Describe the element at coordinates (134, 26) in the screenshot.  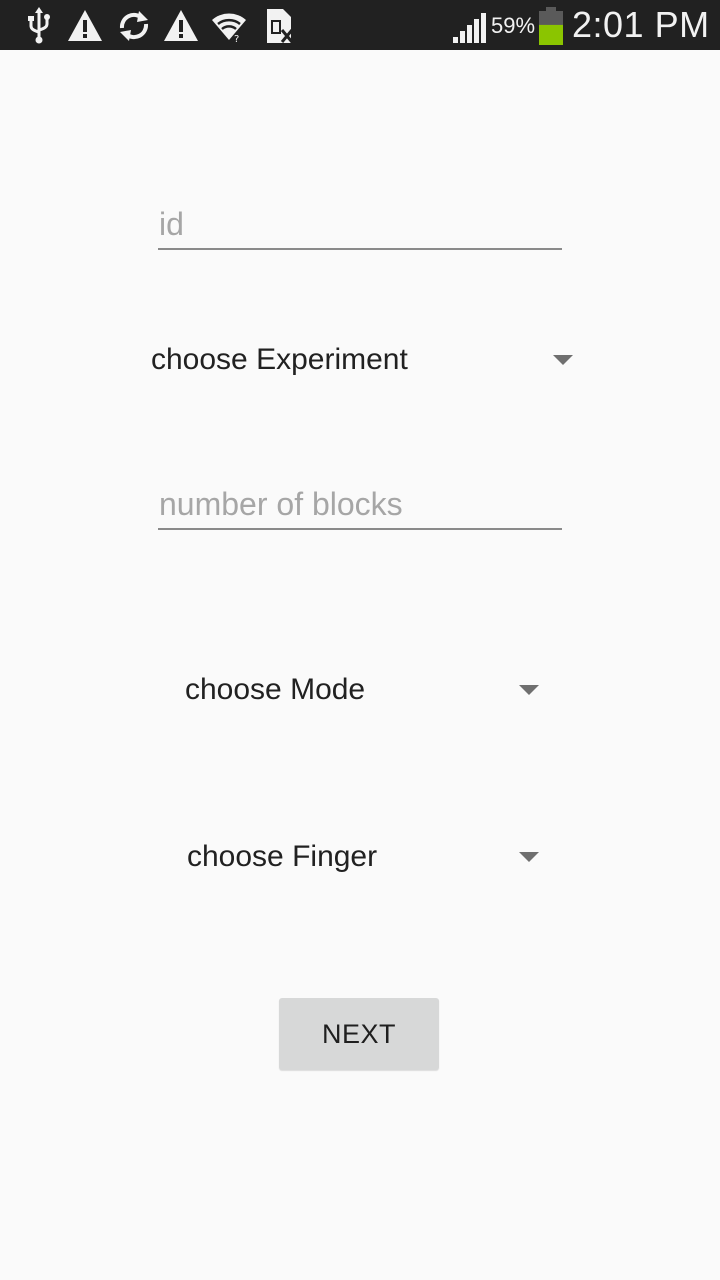
I see `sync-icon` at that location.